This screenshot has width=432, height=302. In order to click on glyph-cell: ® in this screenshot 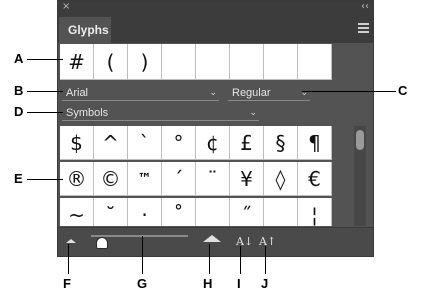, I will do `click(77, 179)`.